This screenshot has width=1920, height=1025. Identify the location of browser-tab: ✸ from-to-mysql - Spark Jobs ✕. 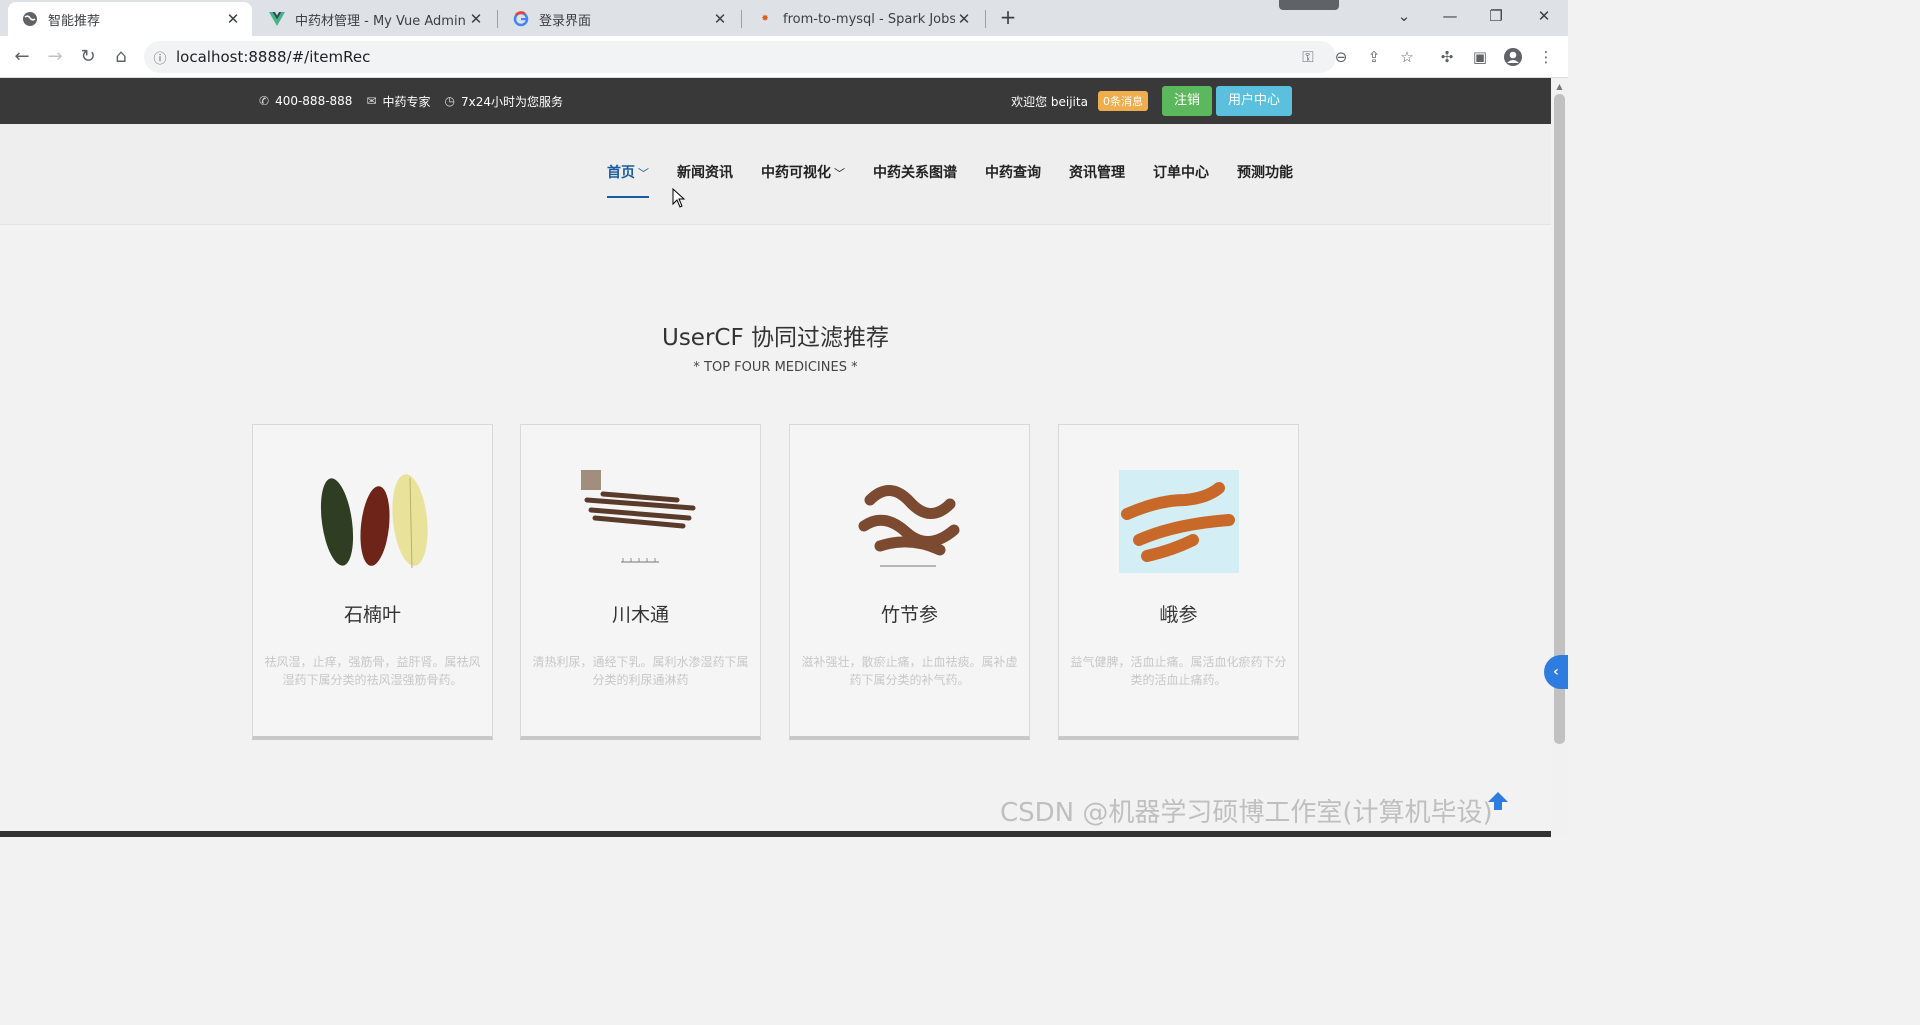
(863, 19).